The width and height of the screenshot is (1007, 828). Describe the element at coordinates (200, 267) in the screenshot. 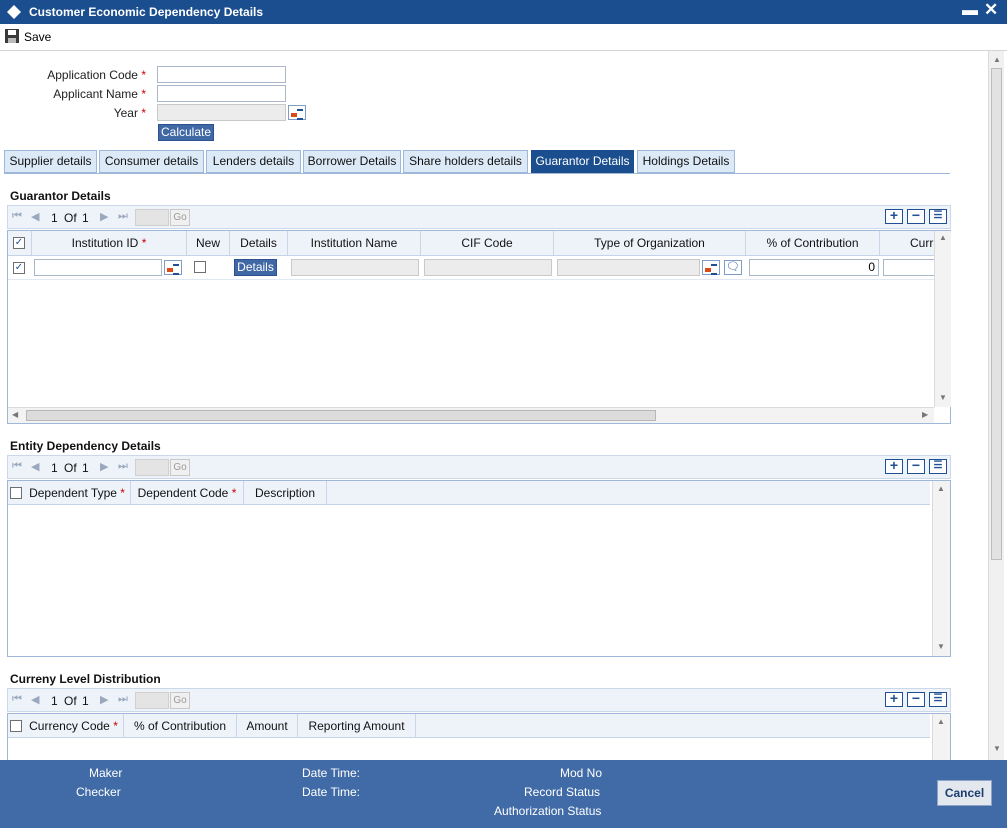

I see `new-checkbox` at that location.